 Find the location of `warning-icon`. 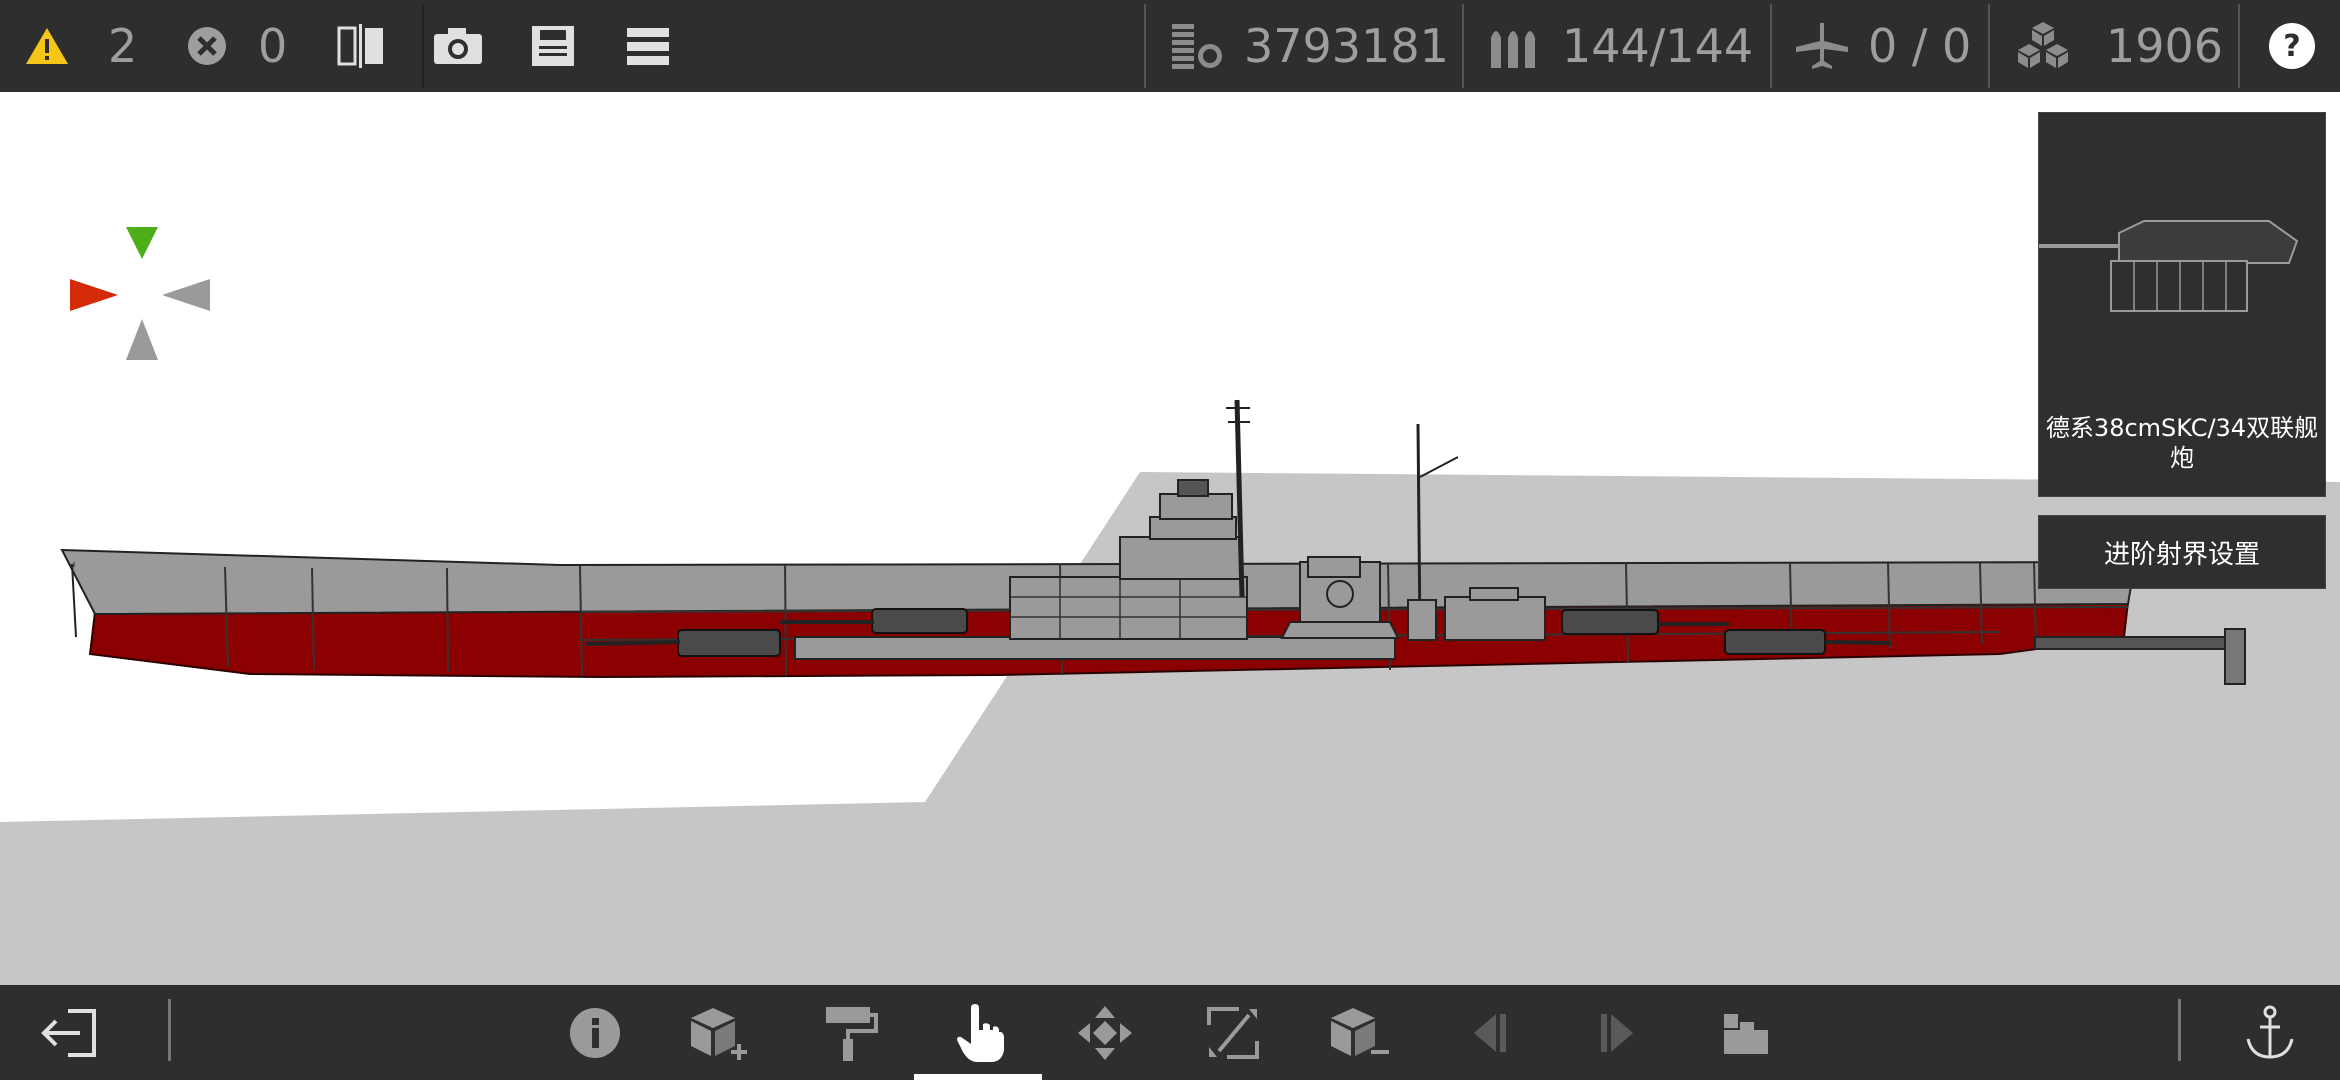

warning-icon is located at coordinates (47, 46).